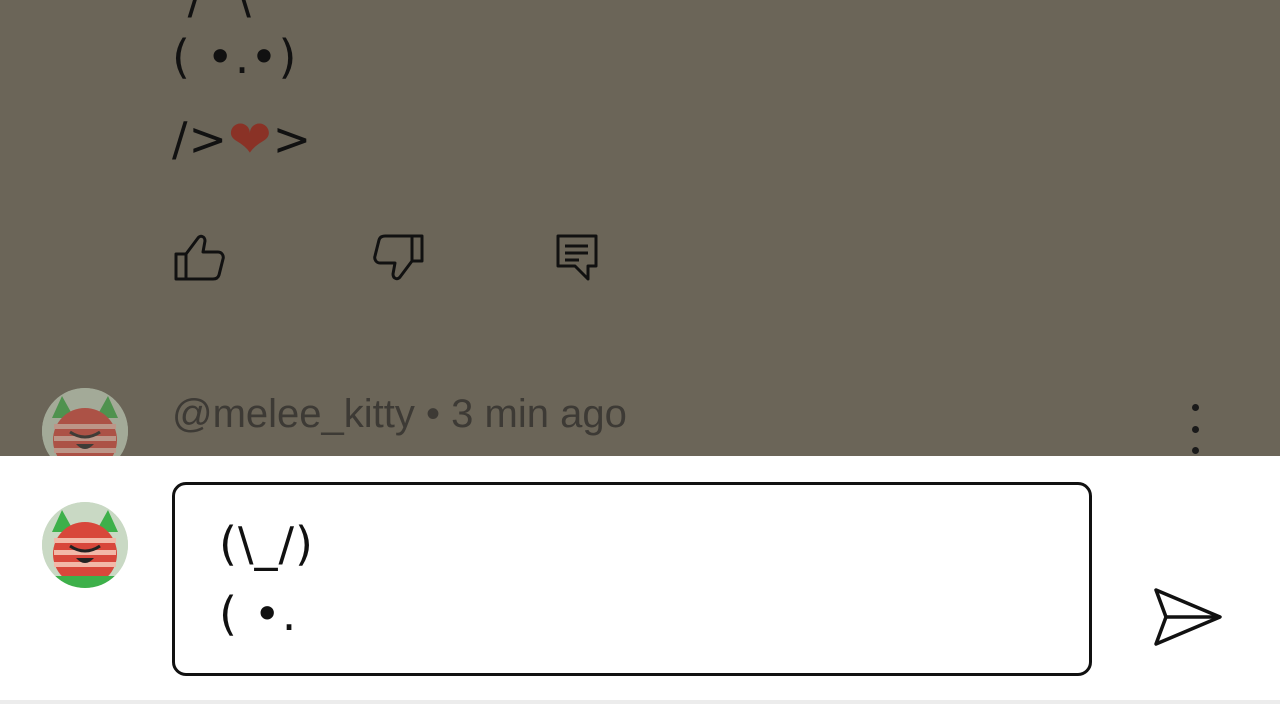 This screenshot has height=720, width=1280. I want to click on comment-input-line-2: ( •., so click(258, 614).